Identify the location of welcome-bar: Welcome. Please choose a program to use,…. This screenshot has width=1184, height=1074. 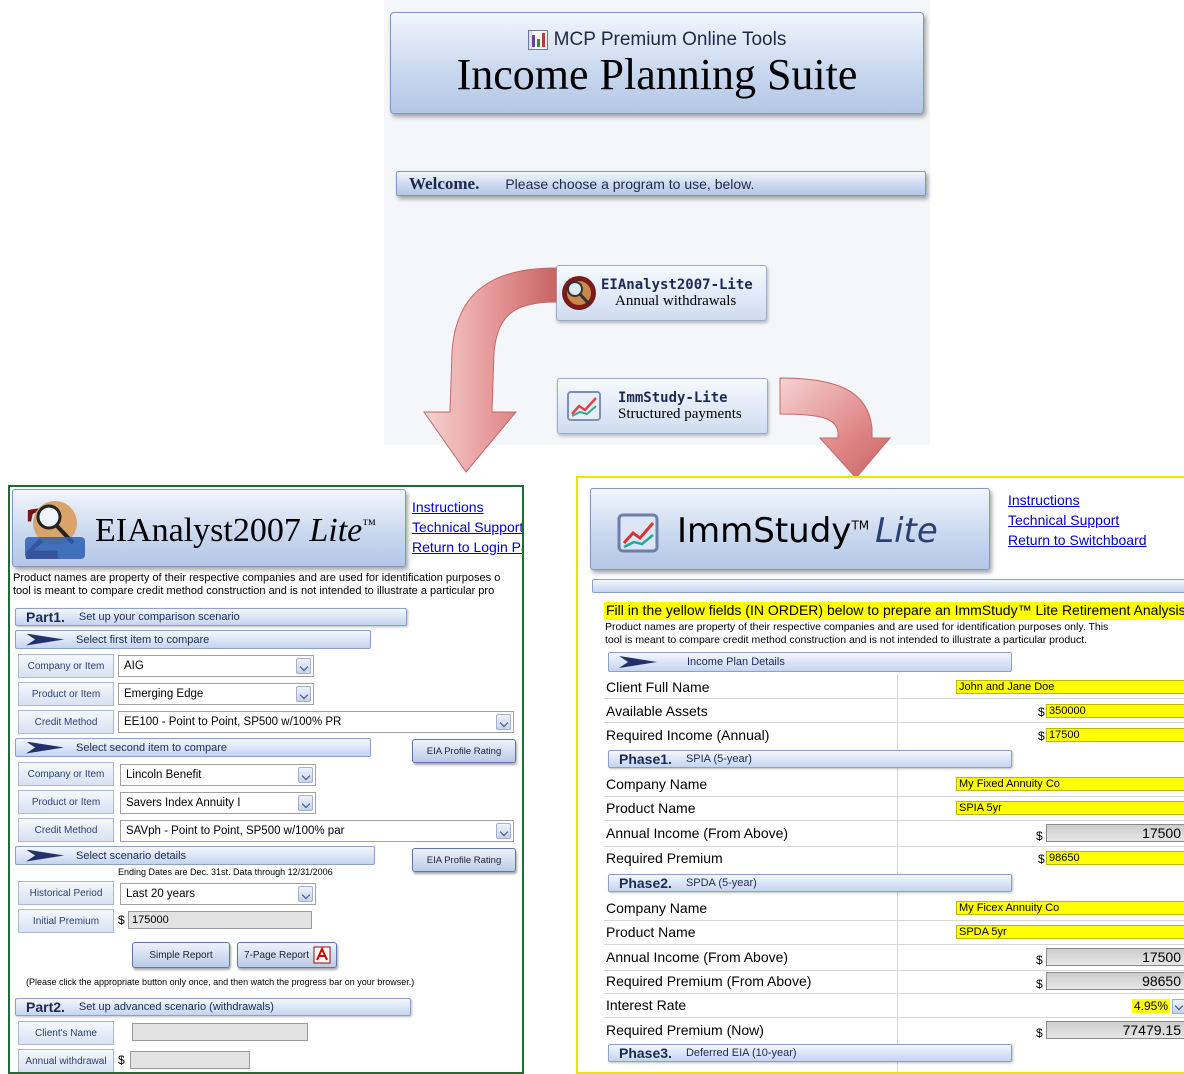
(661, 183).